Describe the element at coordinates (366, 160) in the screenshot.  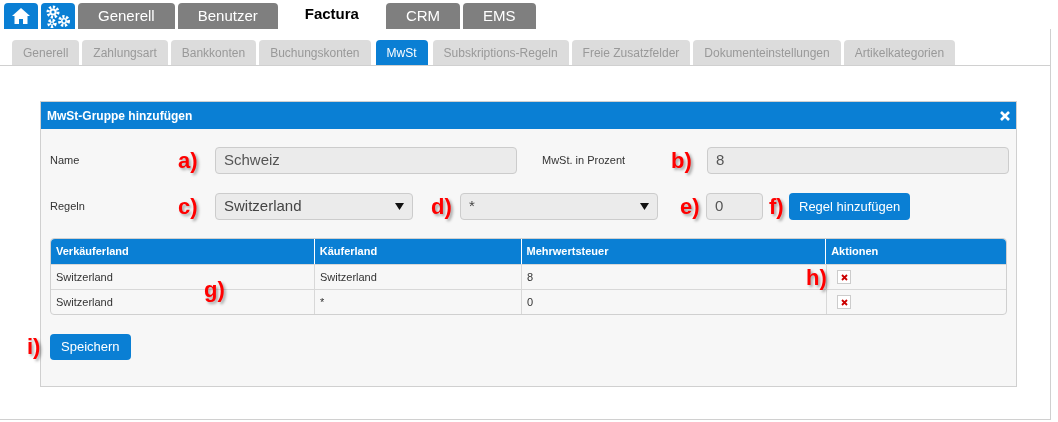
I see `name-field: Schweiz` at that location.